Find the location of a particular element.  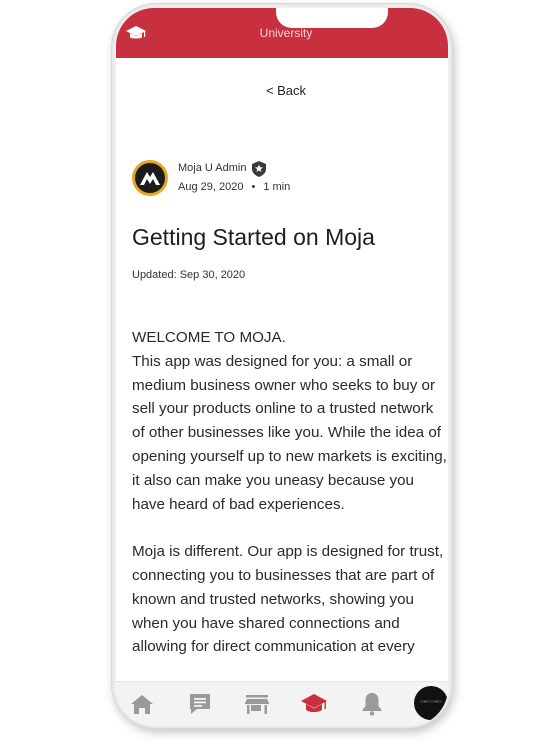

mountain-logo-icon is located at coordinates (150, 178).